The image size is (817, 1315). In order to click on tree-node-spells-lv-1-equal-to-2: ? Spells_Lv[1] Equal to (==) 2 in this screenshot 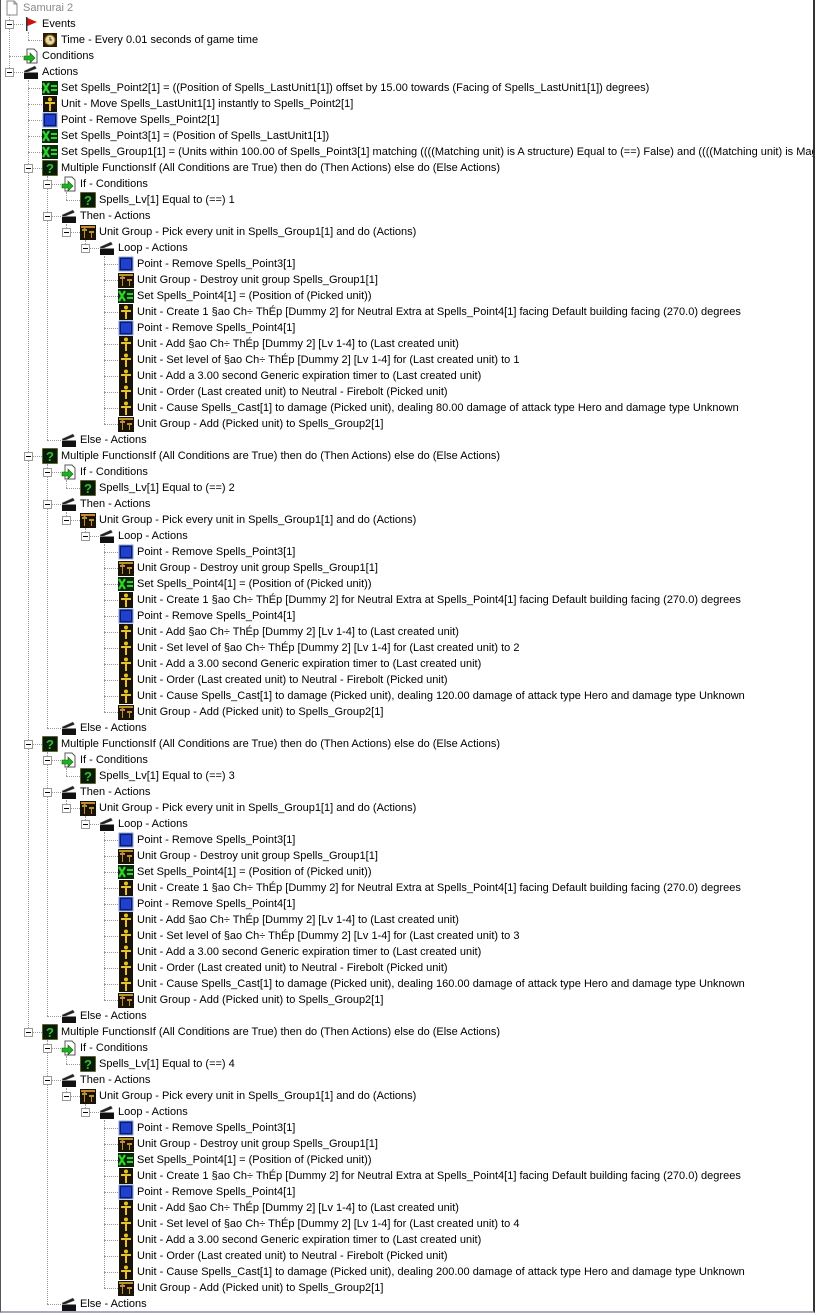, I will do `click(407, 488)`.